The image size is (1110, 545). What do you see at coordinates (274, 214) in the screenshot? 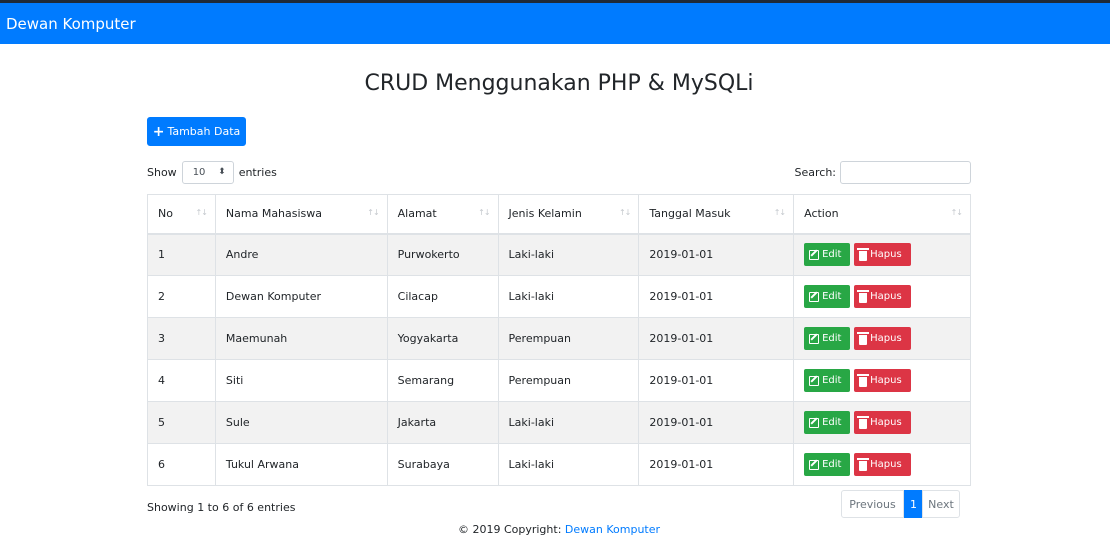
I see `column-header-label: Nama Mahasiswa` at bounding box center [274, 214].